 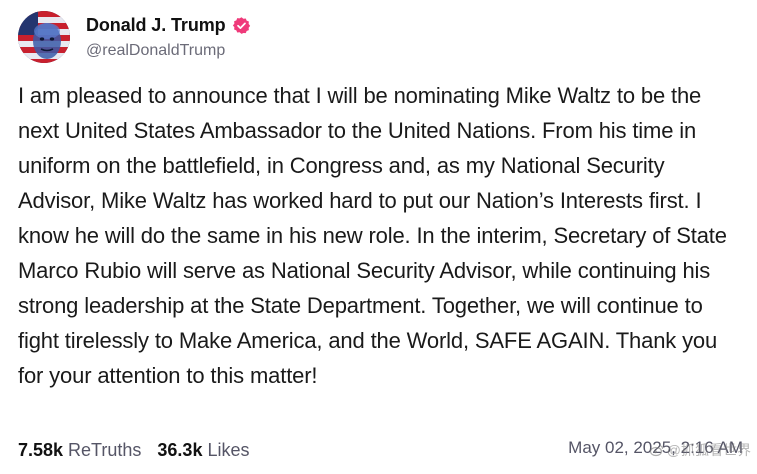 What do you see at coordinates (105, 449) in the screenshot?
I see `retruths-label: ReTruths` at bounding box center [105, 449].